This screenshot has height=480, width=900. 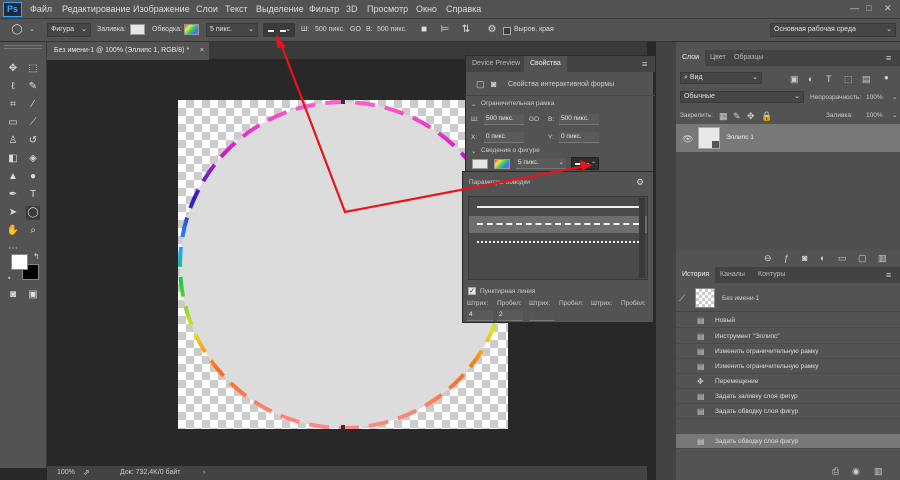 I want to click on shape-stroke-swatch, so click(x=502, y=164).